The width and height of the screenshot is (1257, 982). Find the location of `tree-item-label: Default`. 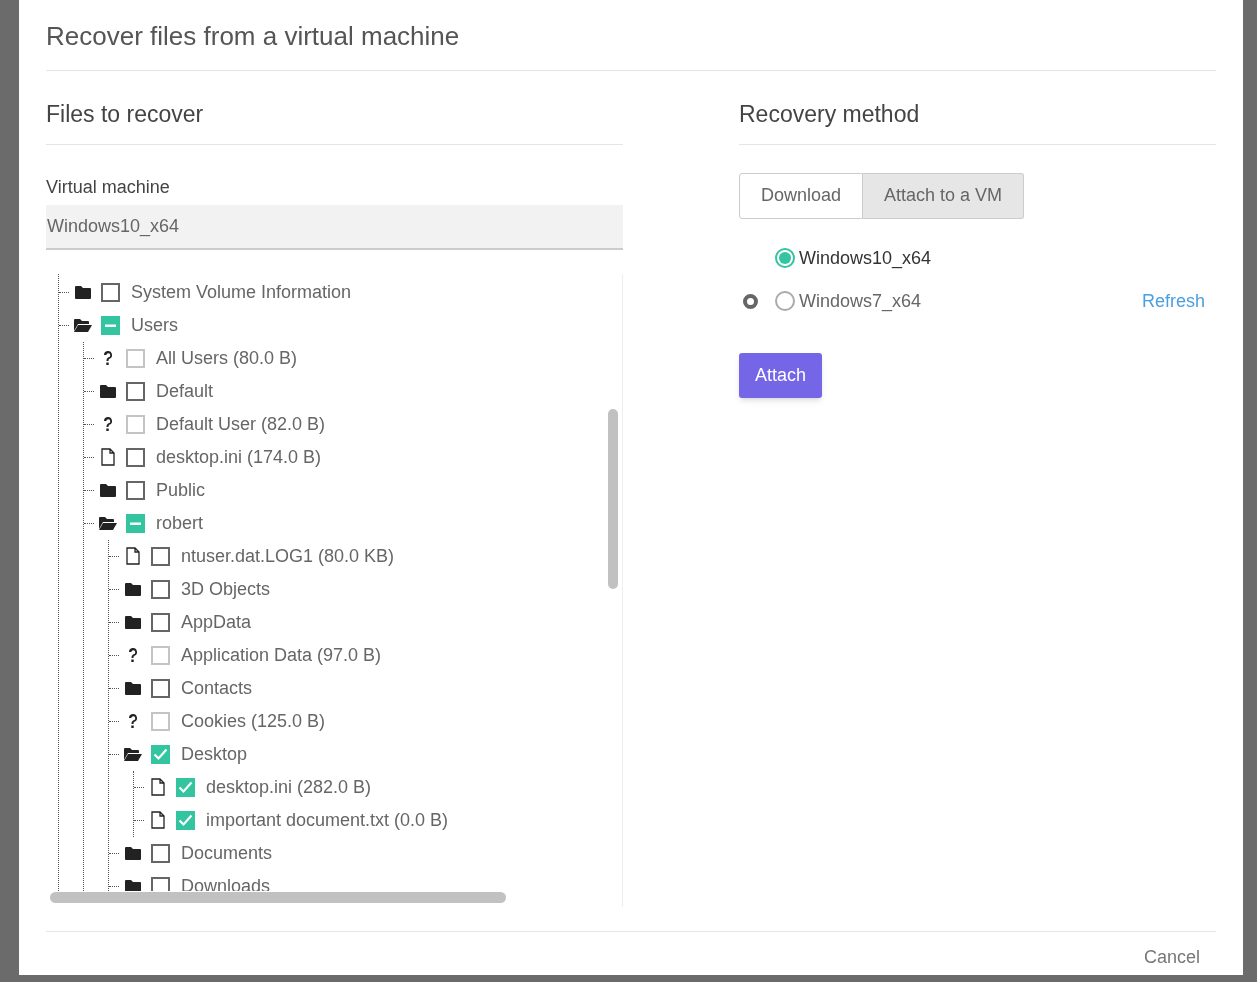

tree-item-label: Default is located at coordinates (185, 391).